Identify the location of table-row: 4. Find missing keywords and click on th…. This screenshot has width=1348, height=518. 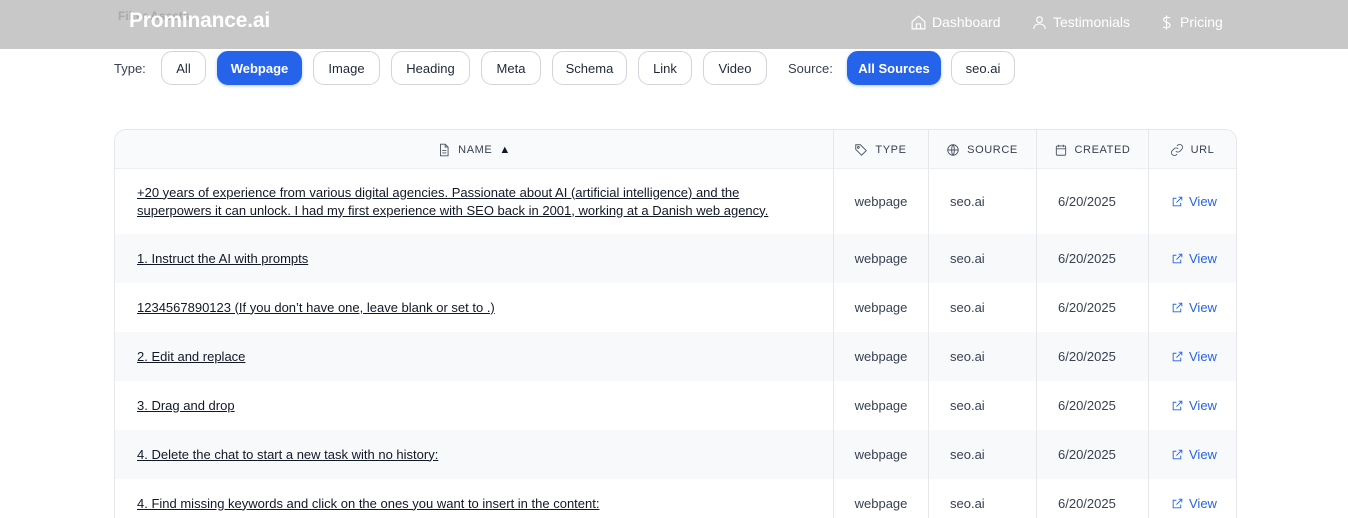
(675, 498).